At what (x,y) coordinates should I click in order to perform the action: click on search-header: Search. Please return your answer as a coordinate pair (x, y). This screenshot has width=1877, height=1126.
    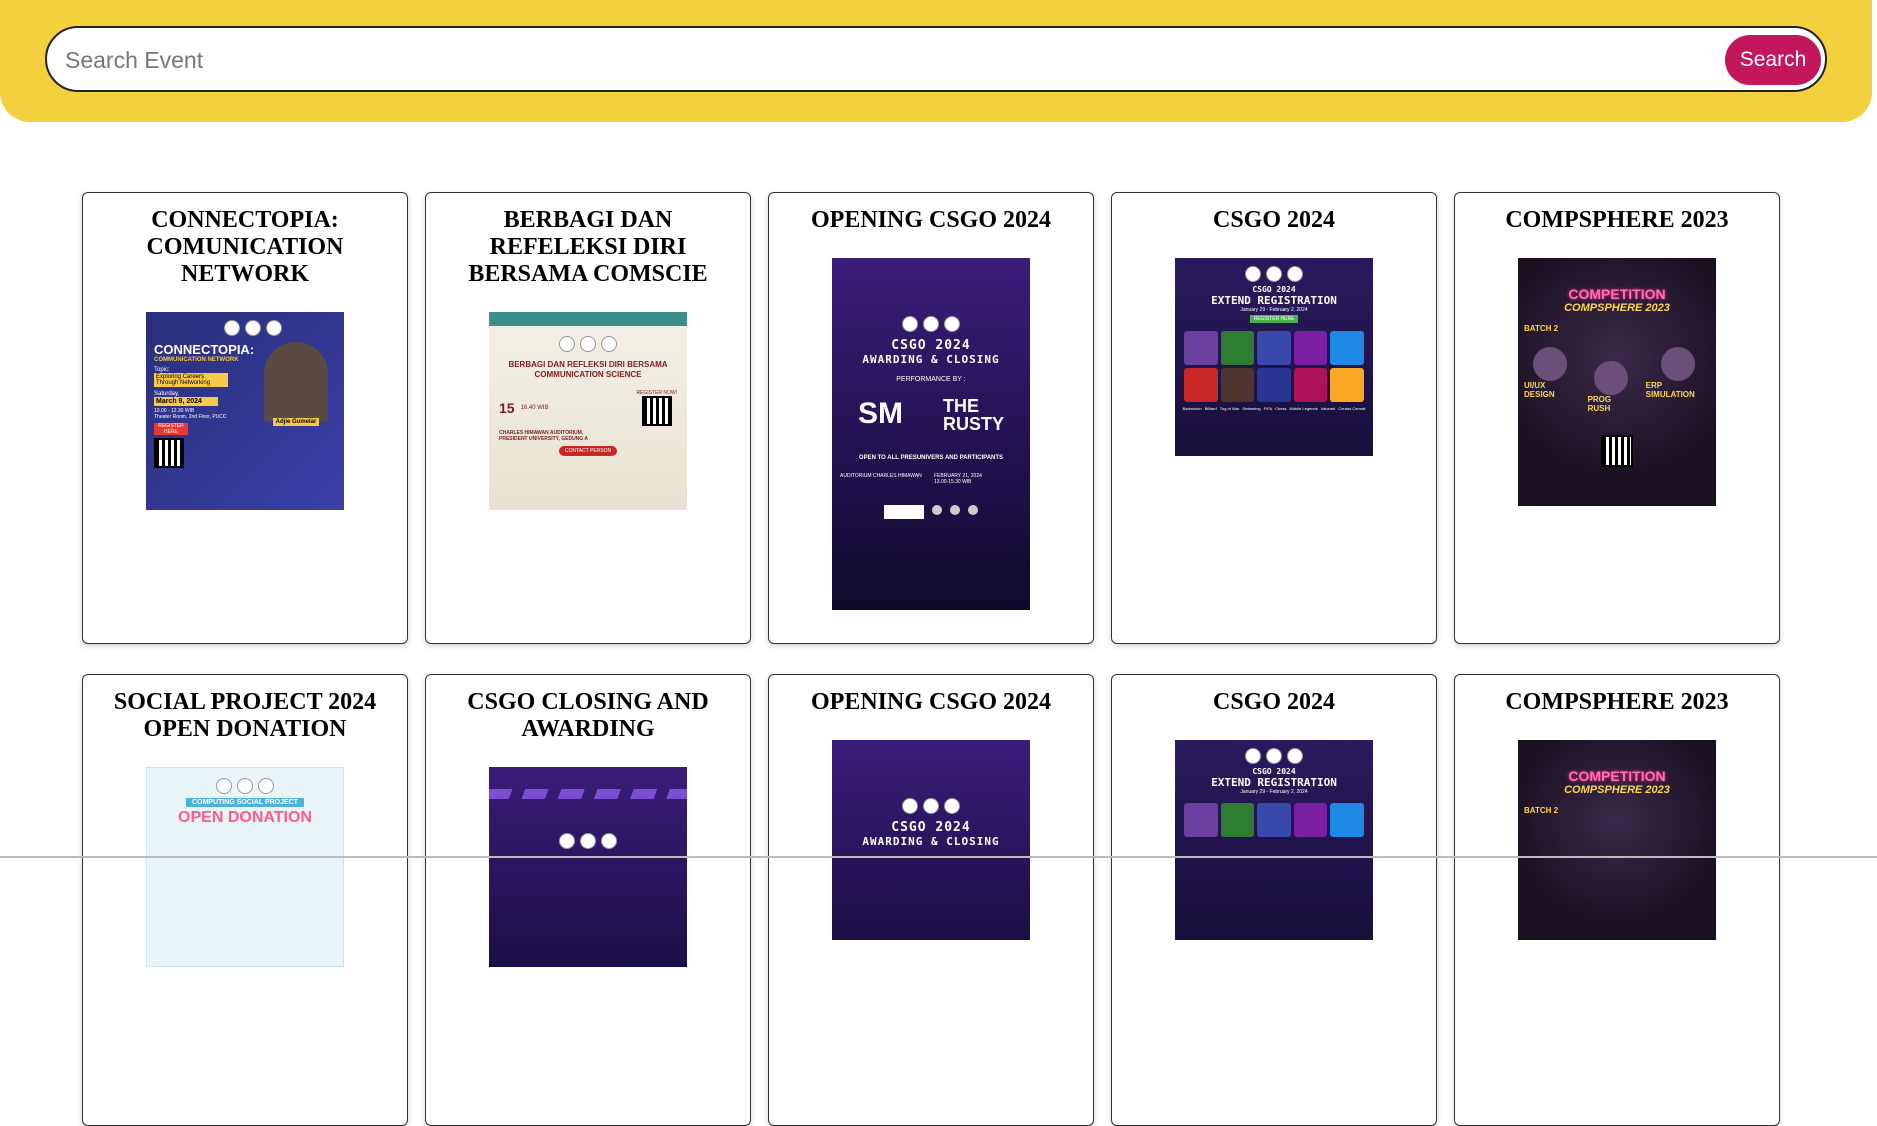
    Looking at the image, I should click on (936, 61).